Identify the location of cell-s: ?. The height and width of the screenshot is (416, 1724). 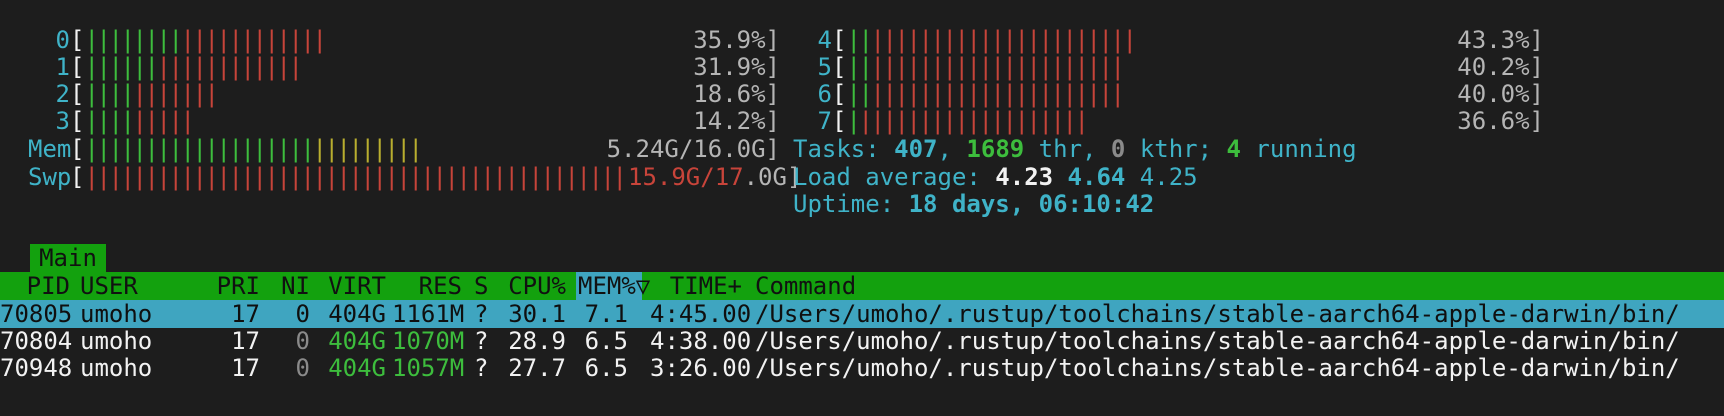
(481, 314).